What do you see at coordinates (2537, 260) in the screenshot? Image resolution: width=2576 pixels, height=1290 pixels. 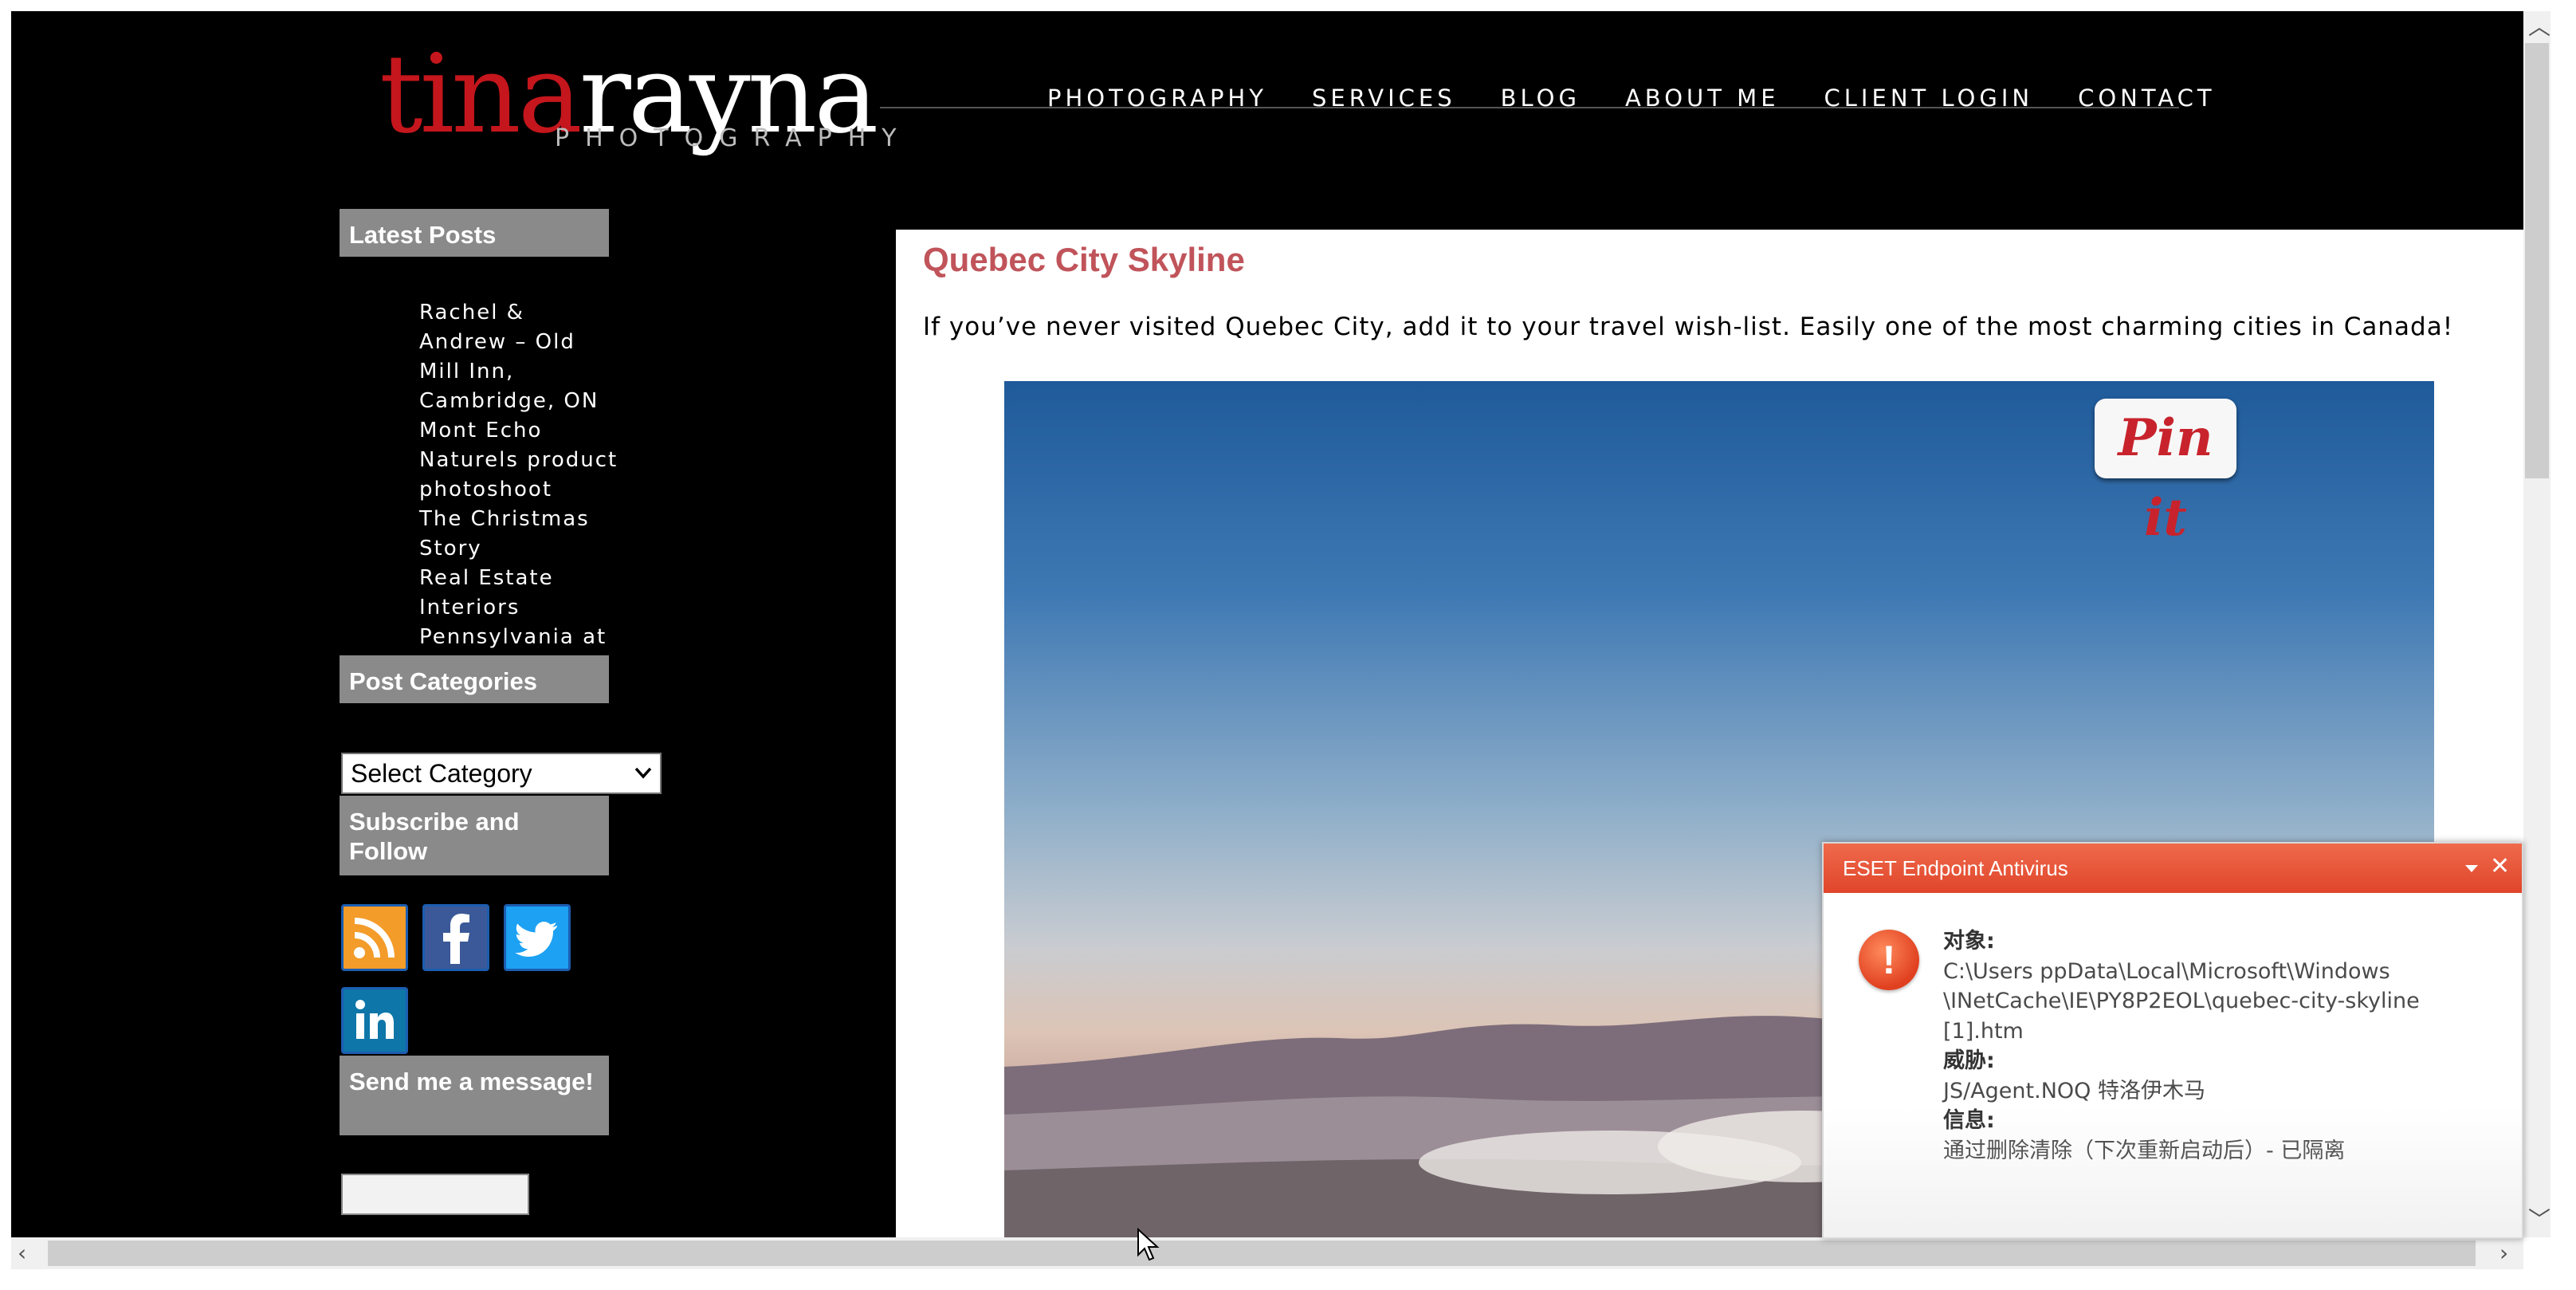 I see `vertical-scroll-thumb` at bounding box center [2537, 260].